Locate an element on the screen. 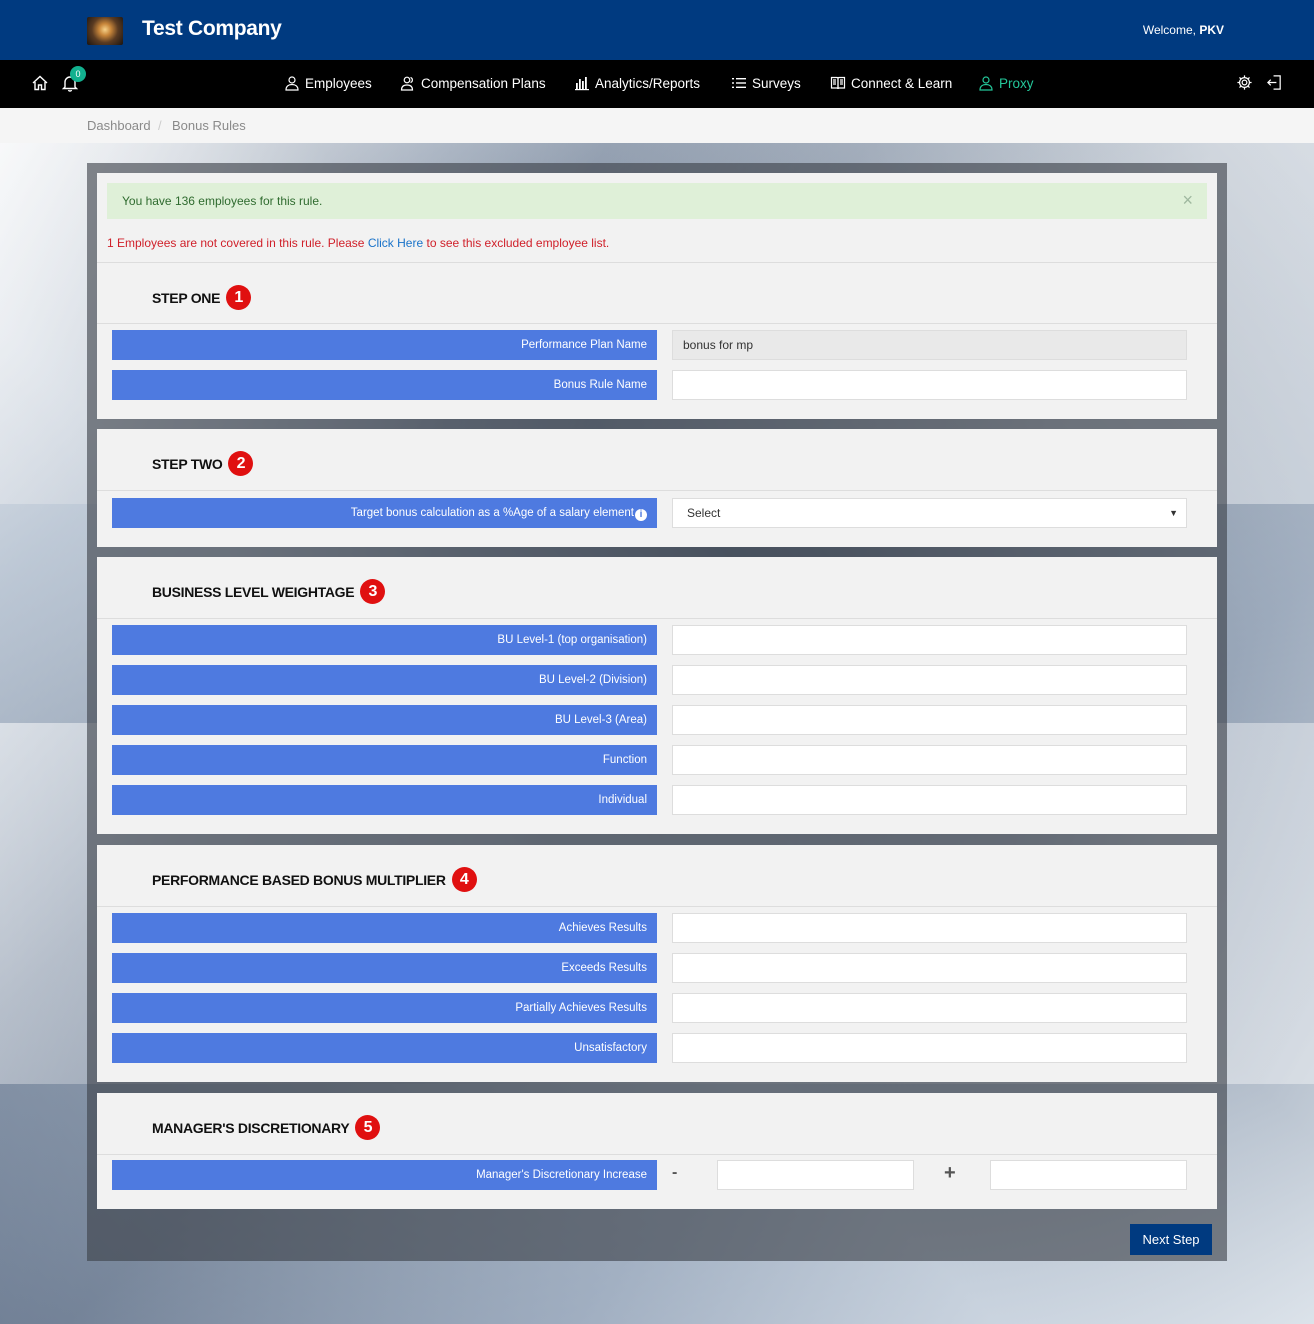 The image size is (1314, 1324). managers-discretionary-title: MANAGER'S DISCRETIONARY is located at coordinates (251, 1127).